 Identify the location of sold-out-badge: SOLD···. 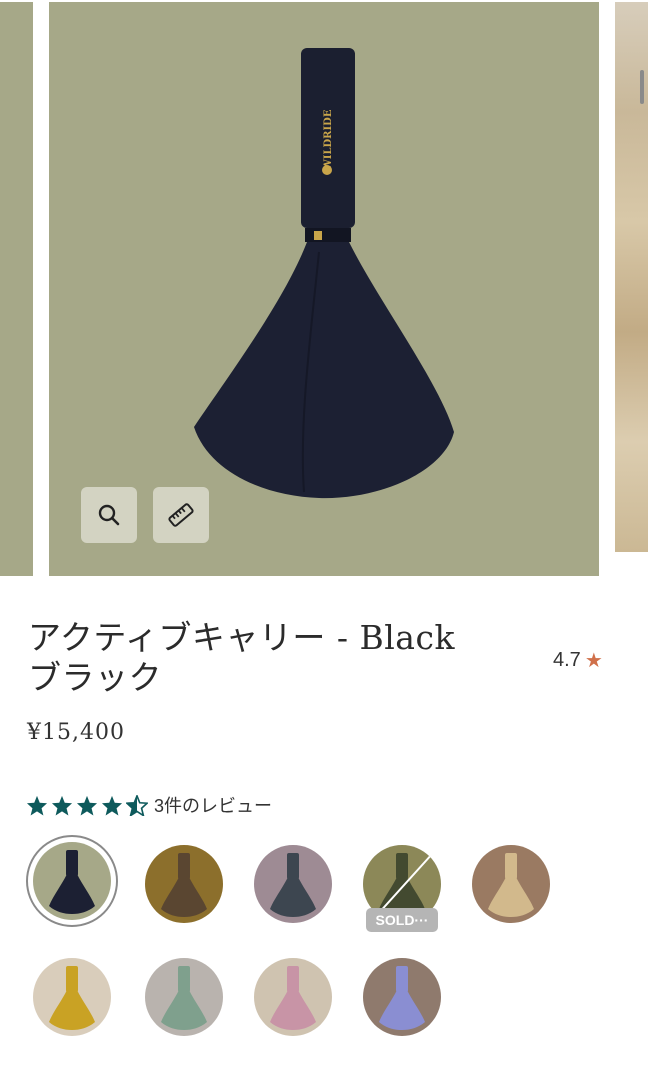
(402, 920).